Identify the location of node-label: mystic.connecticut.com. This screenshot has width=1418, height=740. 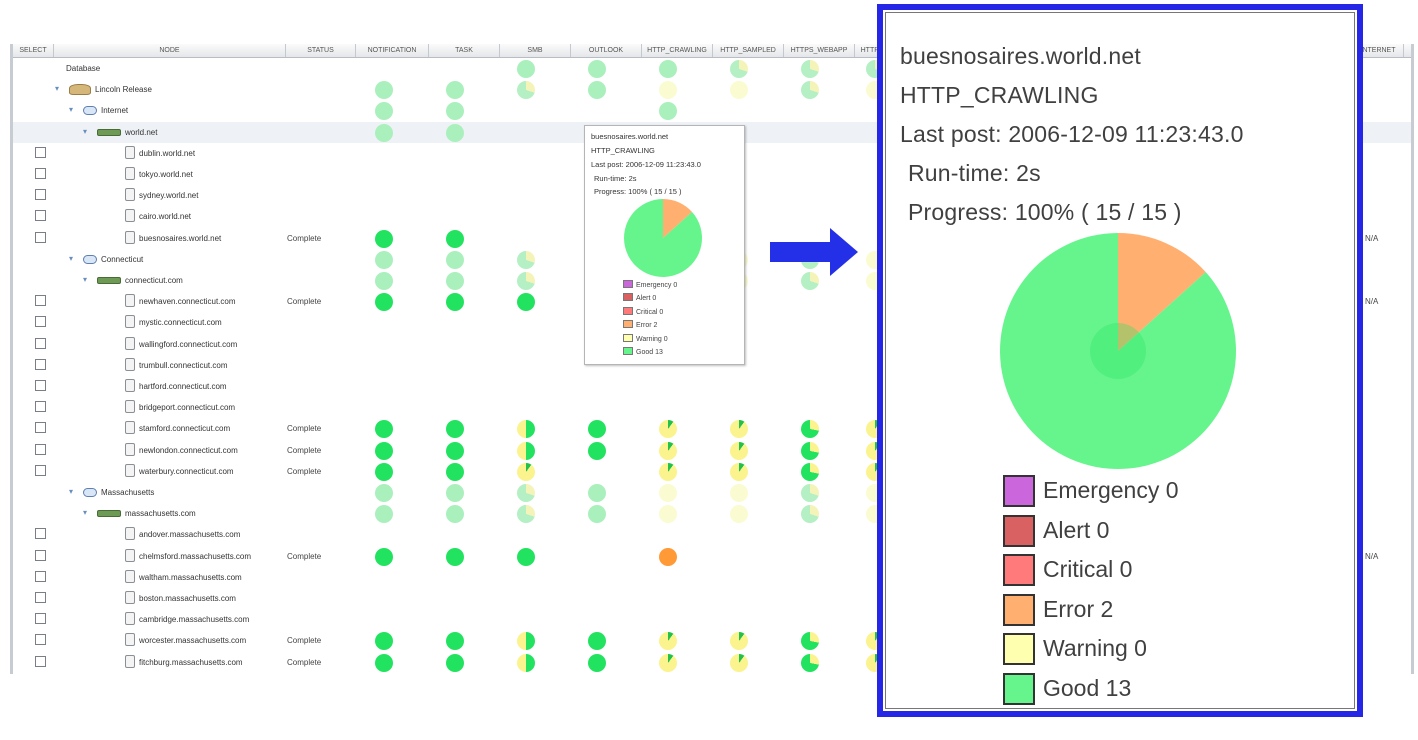
(180, 322).